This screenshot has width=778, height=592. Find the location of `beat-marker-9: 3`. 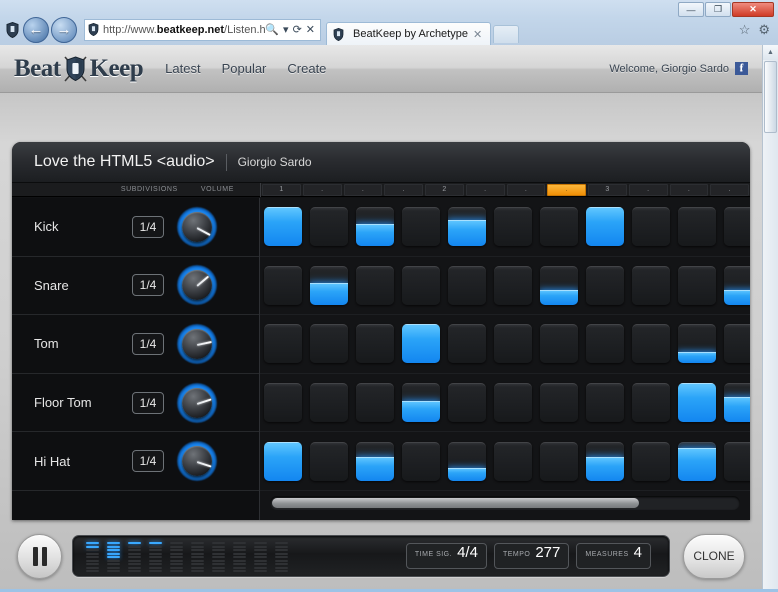

beat-marker-9: 3 is located at coordinates (607, 189).